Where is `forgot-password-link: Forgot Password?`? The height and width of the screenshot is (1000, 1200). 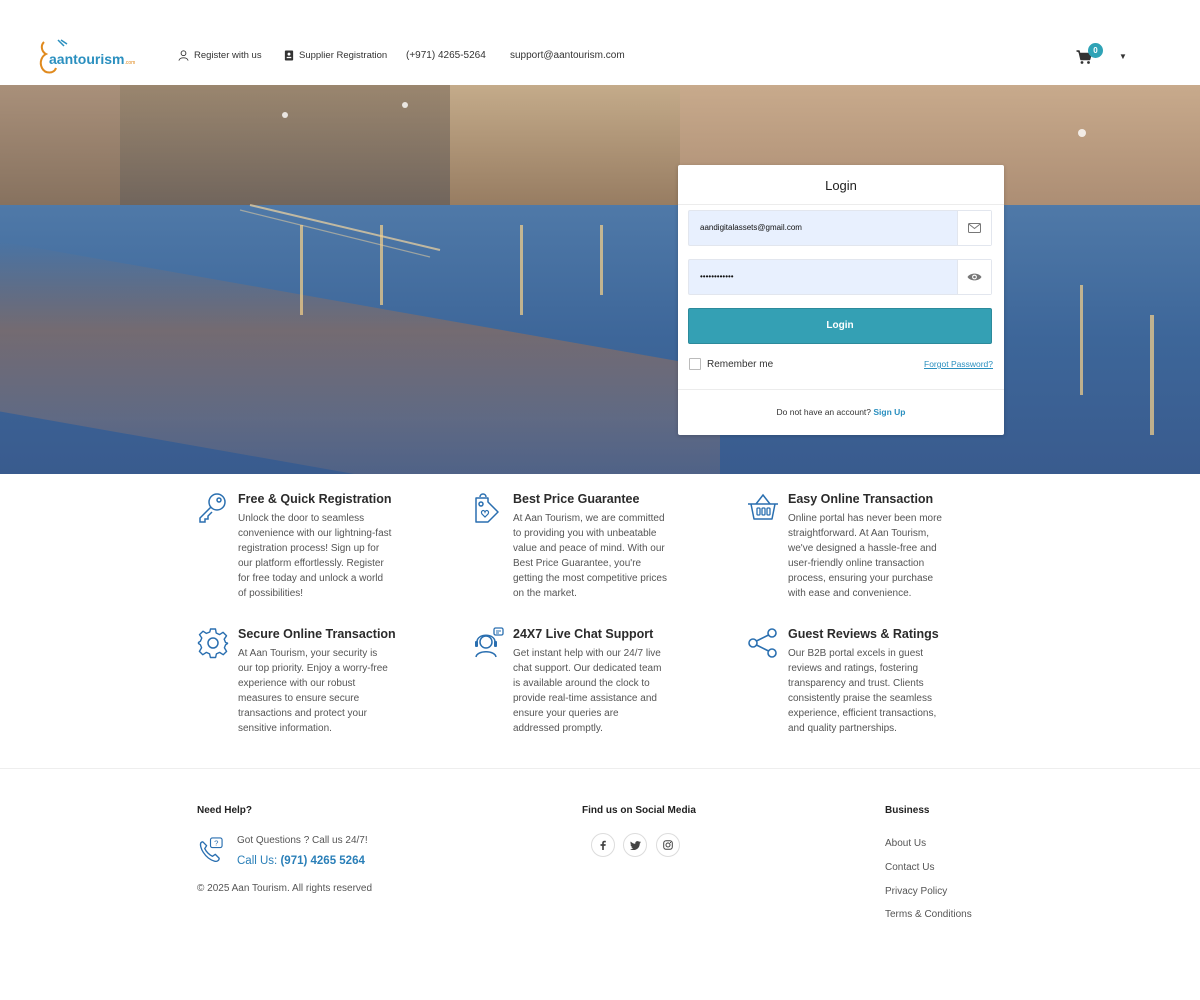
forgot-password-link: Forgot Password? is located at coordinates (958, 364).